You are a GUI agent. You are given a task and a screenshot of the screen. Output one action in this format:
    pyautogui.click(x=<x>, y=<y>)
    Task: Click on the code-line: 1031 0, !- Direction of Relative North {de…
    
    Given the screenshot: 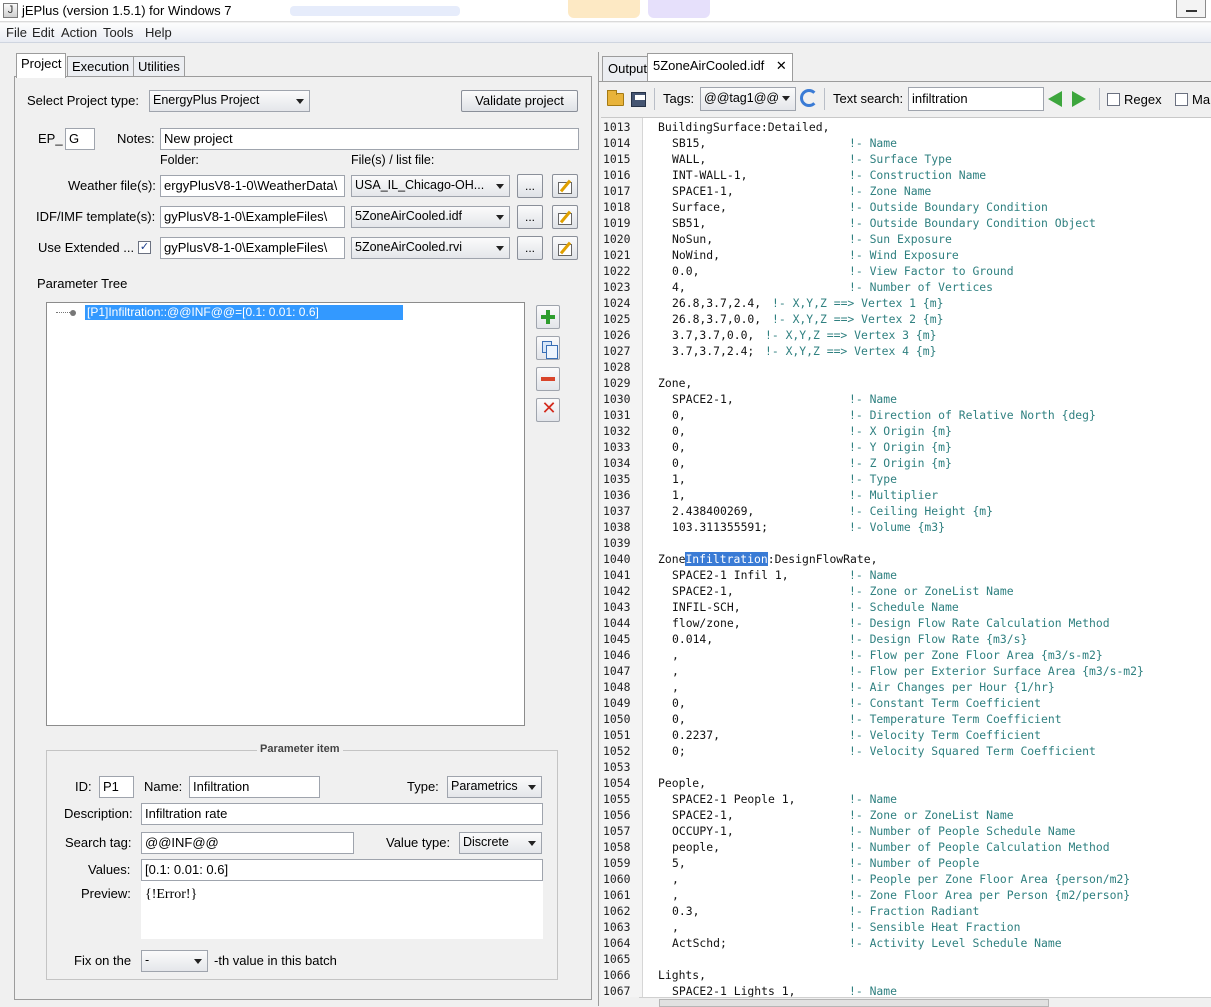 What is the action you would take?
    pyautogui.click(x=906, y=415)
    